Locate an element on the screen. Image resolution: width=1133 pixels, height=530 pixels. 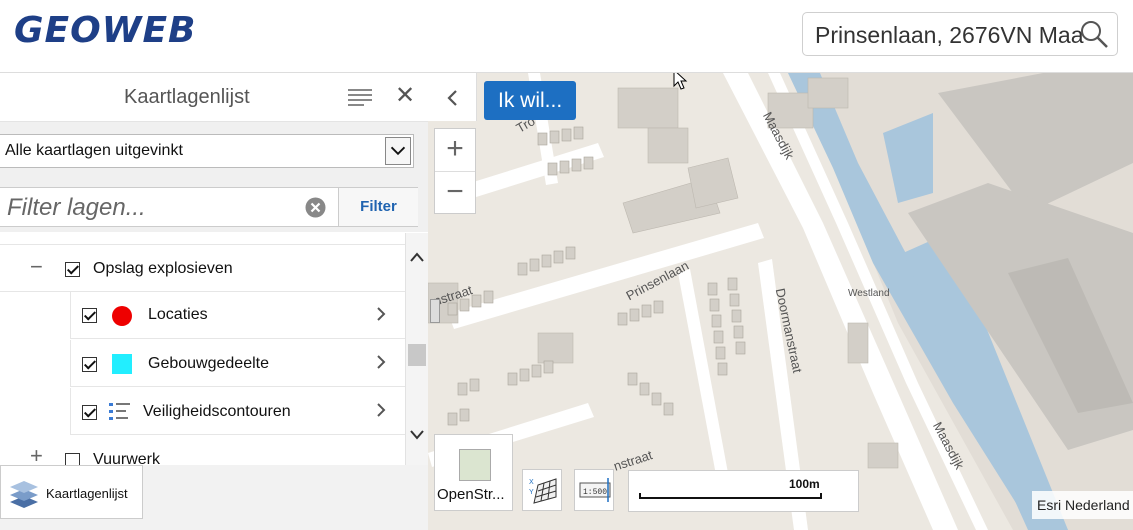
layer-label: Veiligheidscontouren is located at coordinates (217, 411).